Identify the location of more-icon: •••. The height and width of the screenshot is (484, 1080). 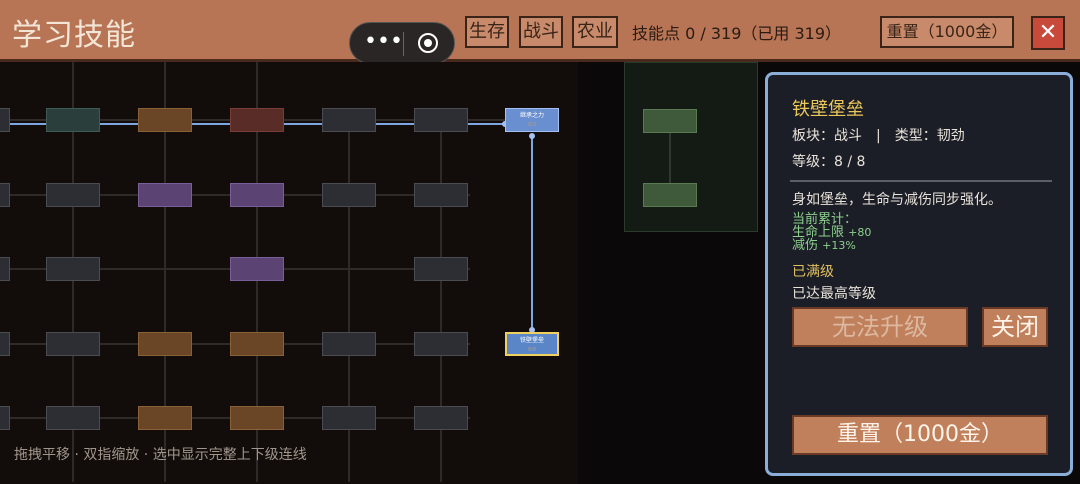
(383, 42).